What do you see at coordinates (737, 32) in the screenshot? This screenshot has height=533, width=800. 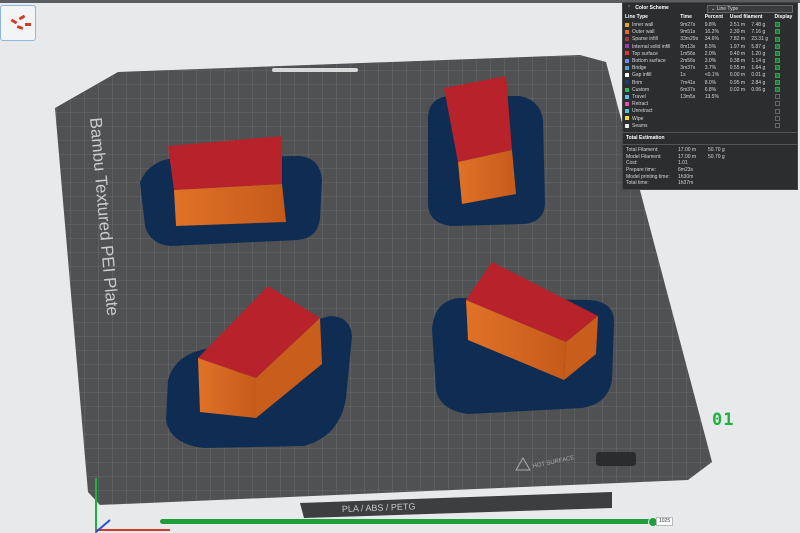 I see `length-cell: 2.39 m` at bounding box center [737, 32].